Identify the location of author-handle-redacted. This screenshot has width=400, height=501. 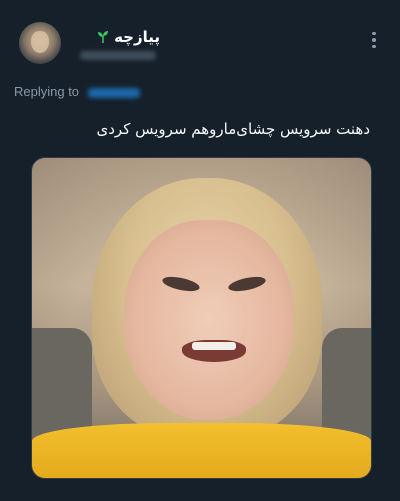
(118, 55).